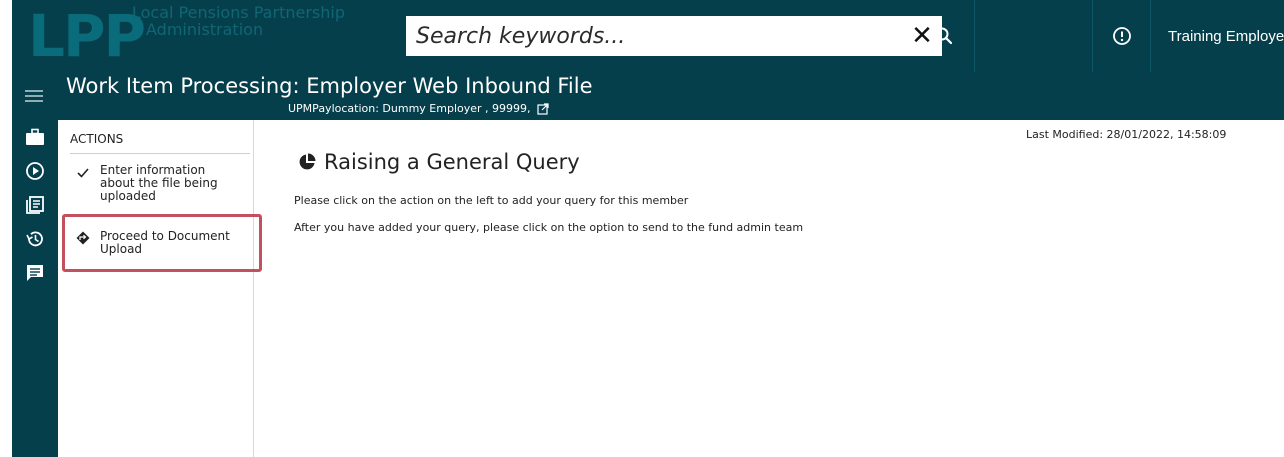  I want to click on hamburger-icon, so click(34, 96).